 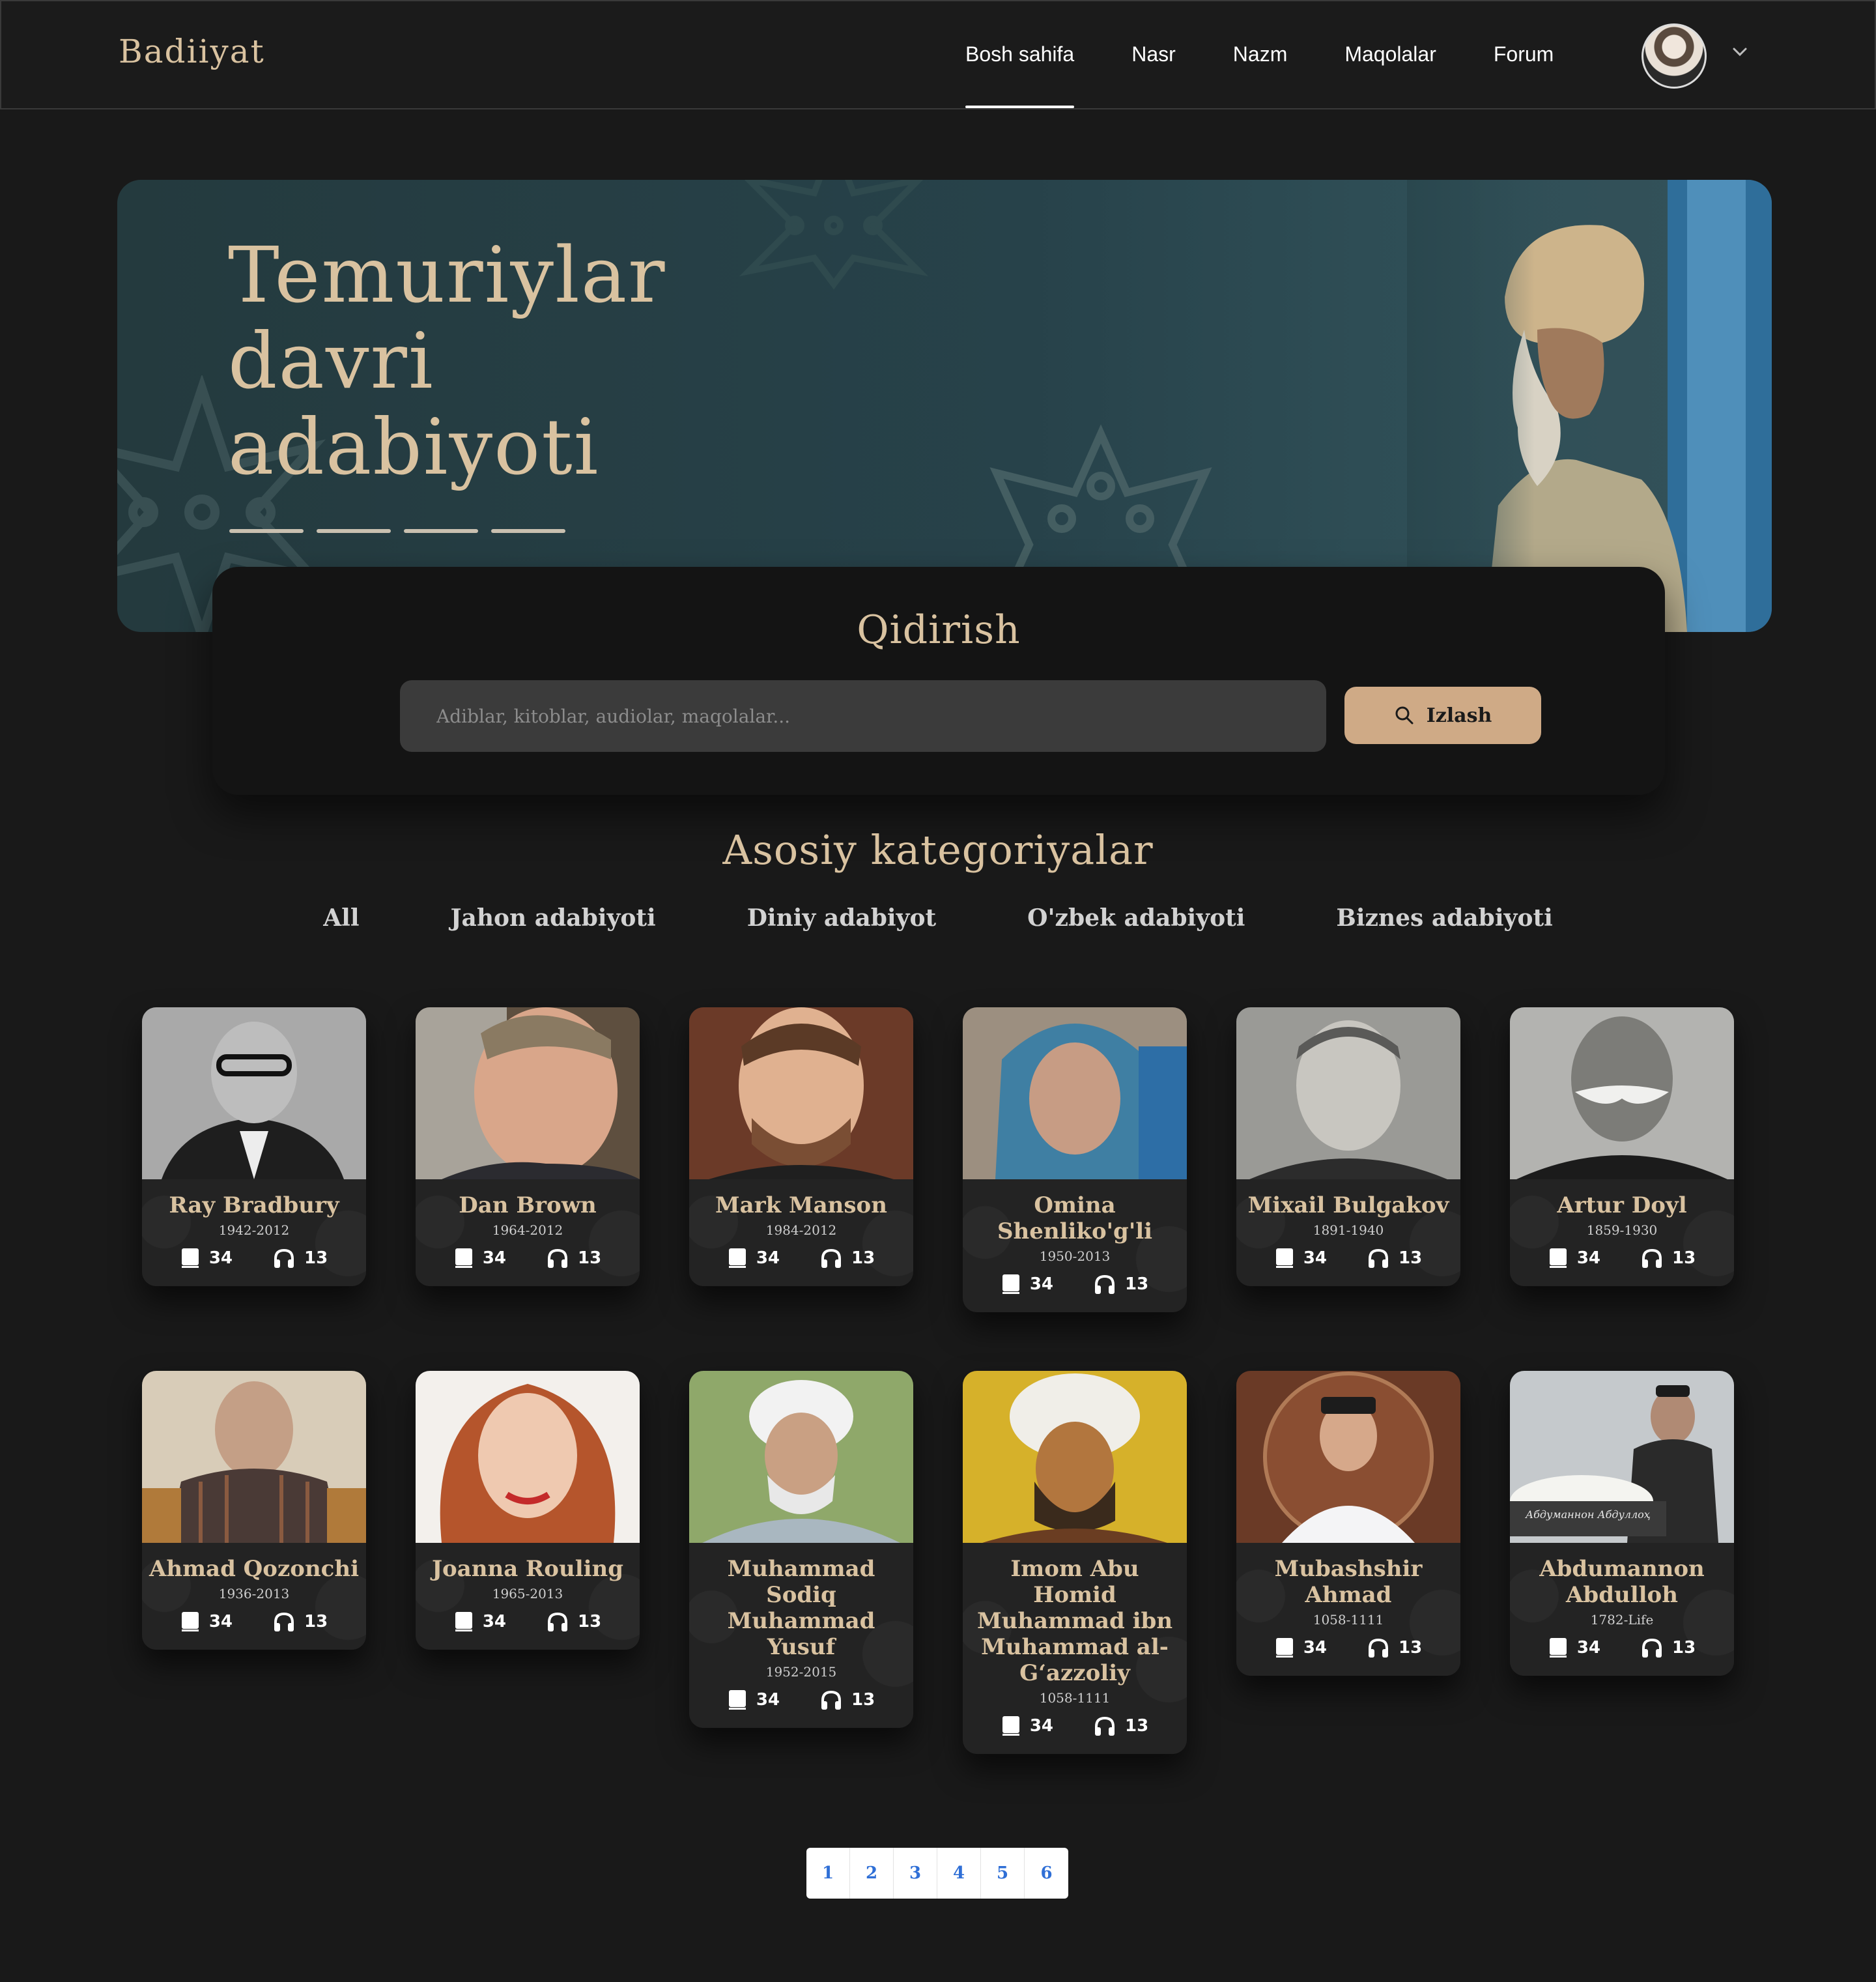 I want to click on site-logo: Badiiyat, so click(x=192, y=51).